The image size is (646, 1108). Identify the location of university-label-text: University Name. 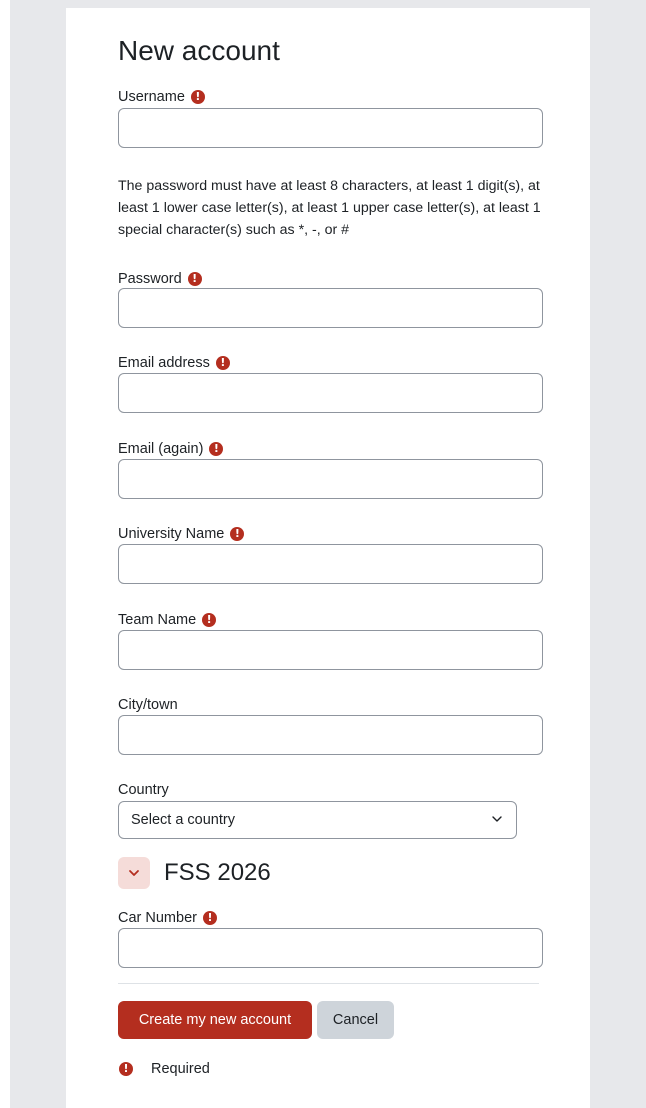
(171, 534).